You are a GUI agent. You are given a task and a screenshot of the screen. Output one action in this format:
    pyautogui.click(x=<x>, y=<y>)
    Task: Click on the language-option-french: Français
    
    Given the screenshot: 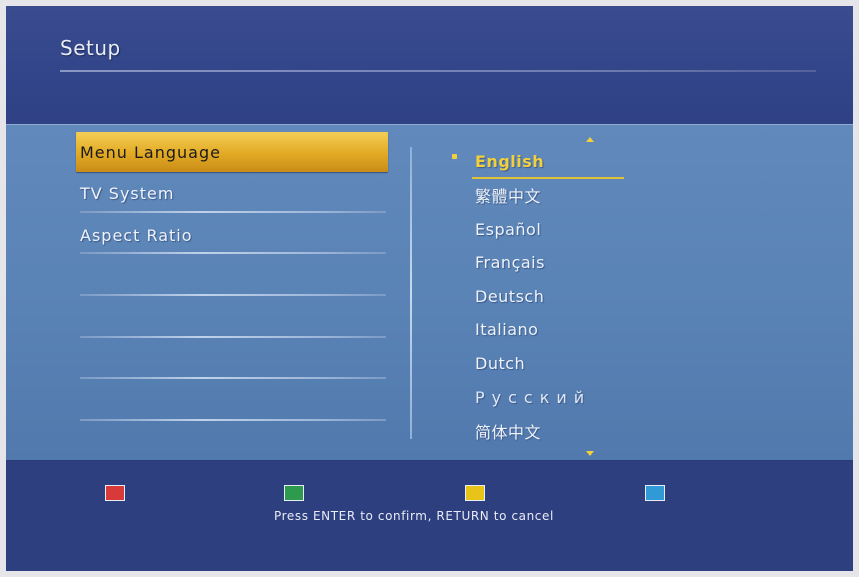 What is the action you would take?
    pyautogui.click(x=575, y=262)
    